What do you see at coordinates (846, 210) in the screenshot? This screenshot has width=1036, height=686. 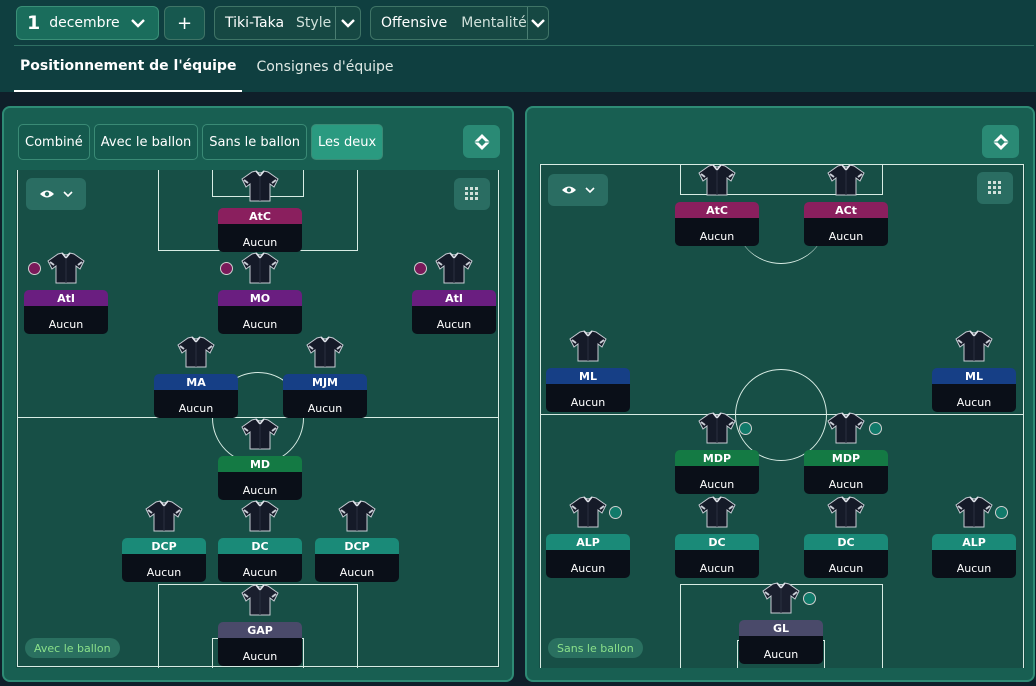 I see `player-role: ACt` at bounding box center [846, 210].